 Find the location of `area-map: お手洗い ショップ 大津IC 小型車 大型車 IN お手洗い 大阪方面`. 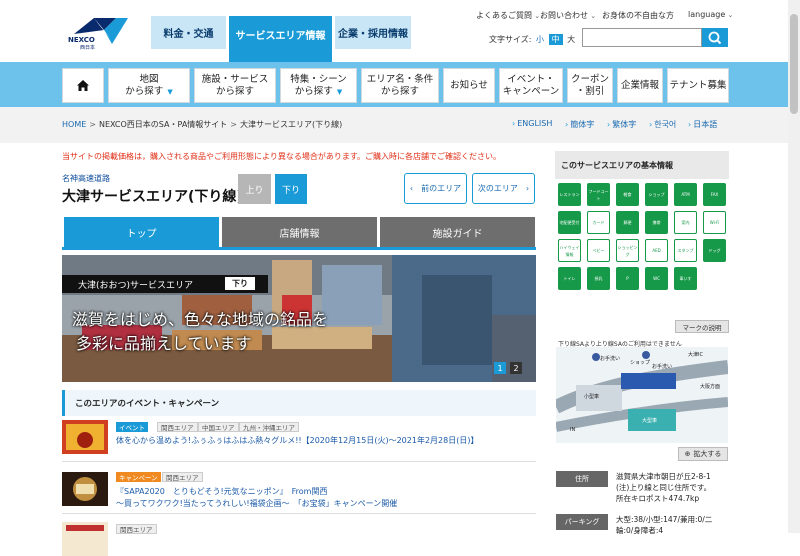

area-map: お手洗い ショップ 大津IC 小型車 大型車 IN お手洗い 大阪方面 is located at coordinates (642, 395).